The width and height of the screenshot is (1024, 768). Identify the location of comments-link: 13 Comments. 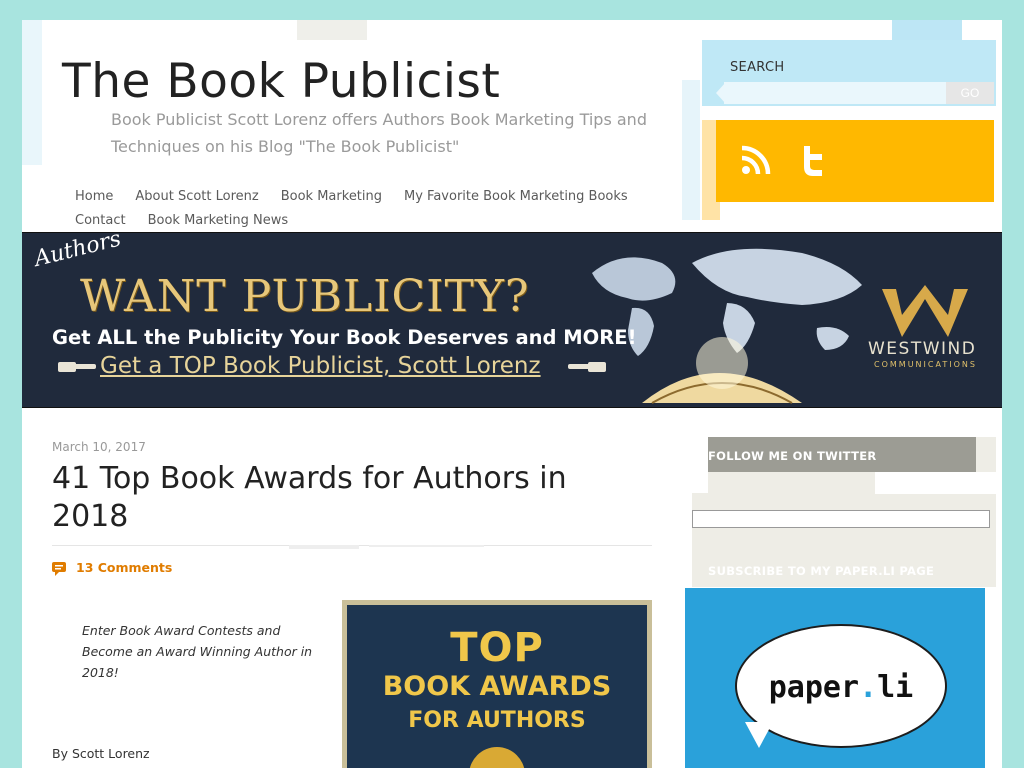
(112, 567).